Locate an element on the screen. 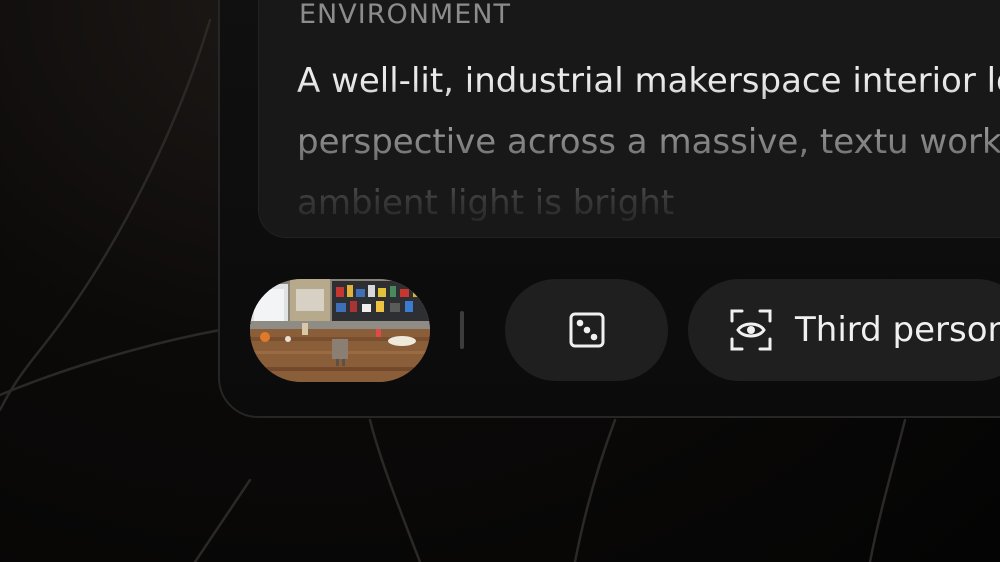  toolbar-divider is located at coordinates (462, 330).